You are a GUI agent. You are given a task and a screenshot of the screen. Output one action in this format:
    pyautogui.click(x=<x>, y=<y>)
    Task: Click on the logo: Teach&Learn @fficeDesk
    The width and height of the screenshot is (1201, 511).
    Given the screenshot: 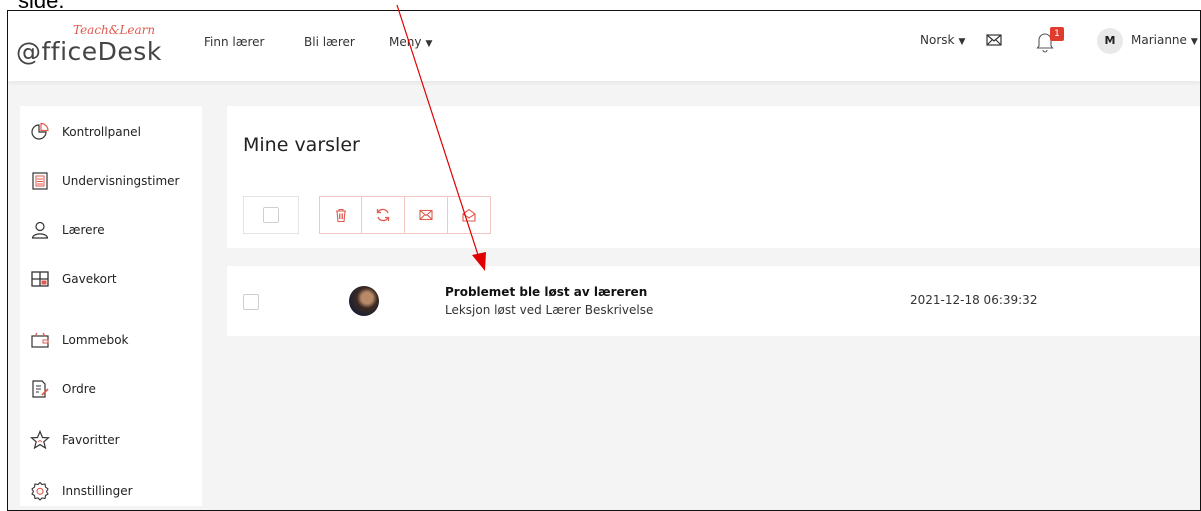 What is the action you would take?
    pyautogui.click(x=96, y=45)
    